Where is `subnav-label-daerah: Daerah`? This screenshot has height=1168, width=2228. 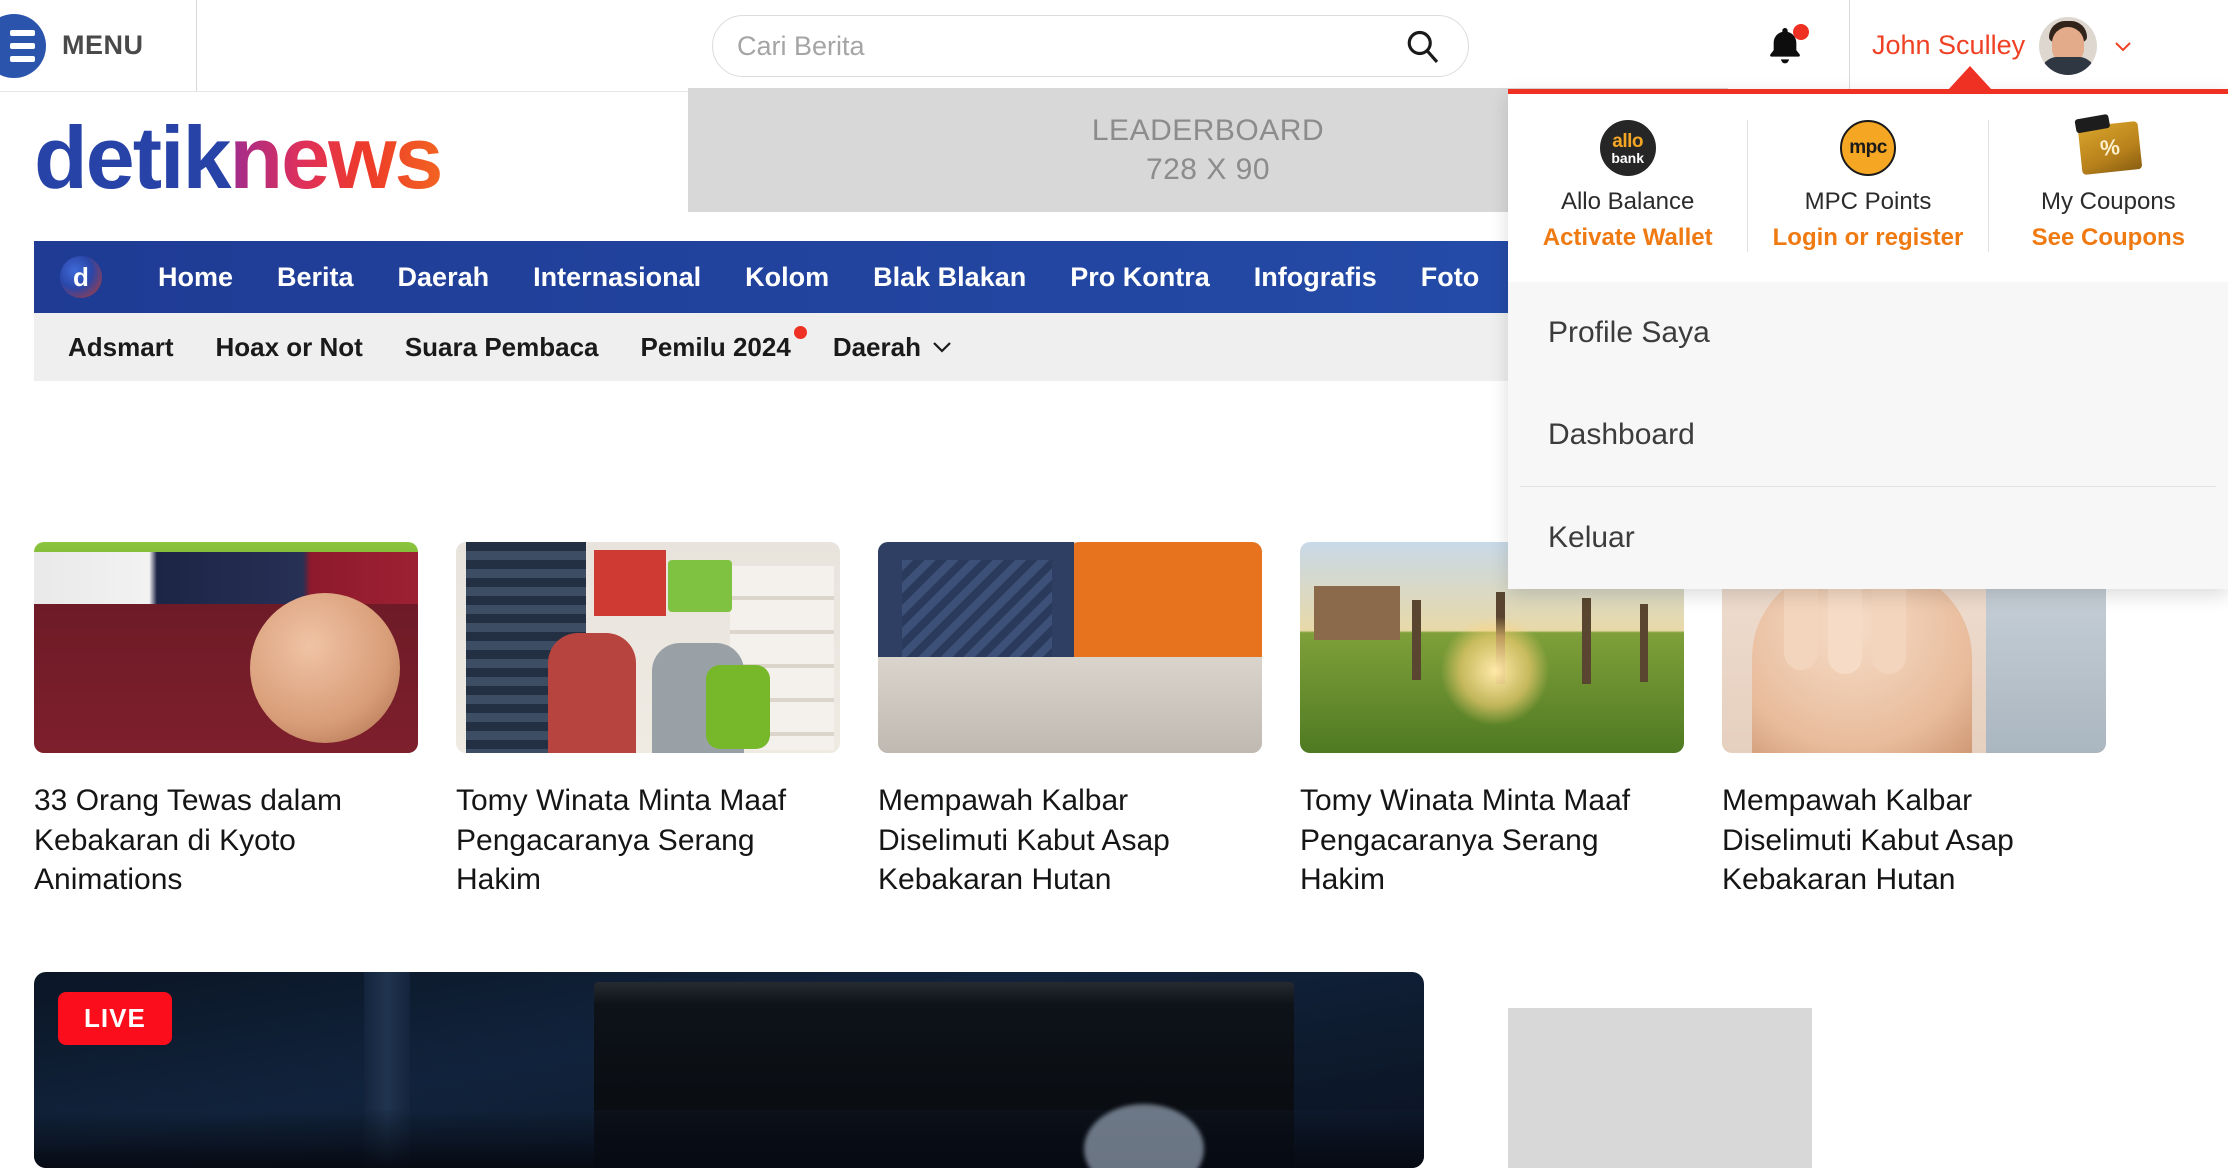 subnav-label-daerah: Daerah is located at coordinates (876, 346).